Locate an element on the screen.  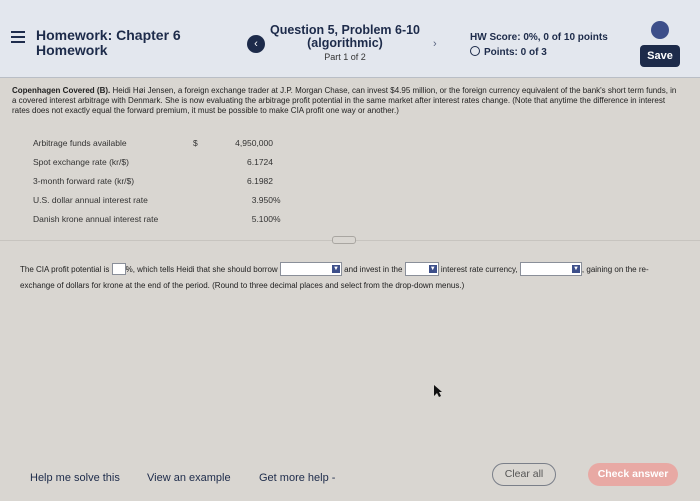
table-row: 3-month forward rate (kr/$) 6.1982 is located at coordinates (162, 180).